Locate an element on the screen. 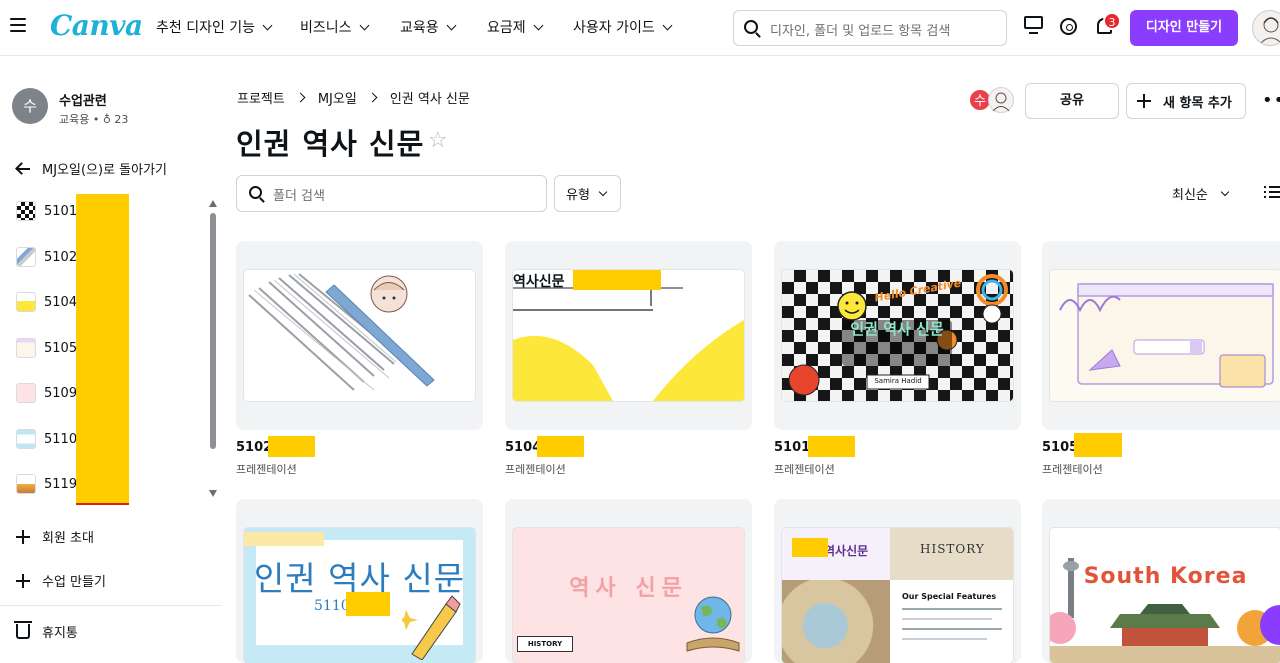 The image size is (1280, 663). menu-icon is located at coordinates (18, 25).